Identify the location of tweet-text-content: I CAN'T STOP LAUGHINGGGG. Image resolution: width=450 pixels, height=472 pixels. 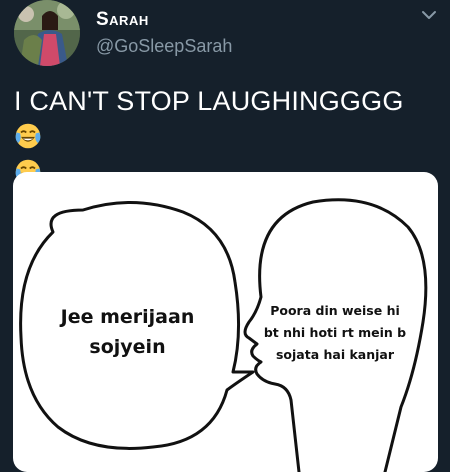
(209, 101).